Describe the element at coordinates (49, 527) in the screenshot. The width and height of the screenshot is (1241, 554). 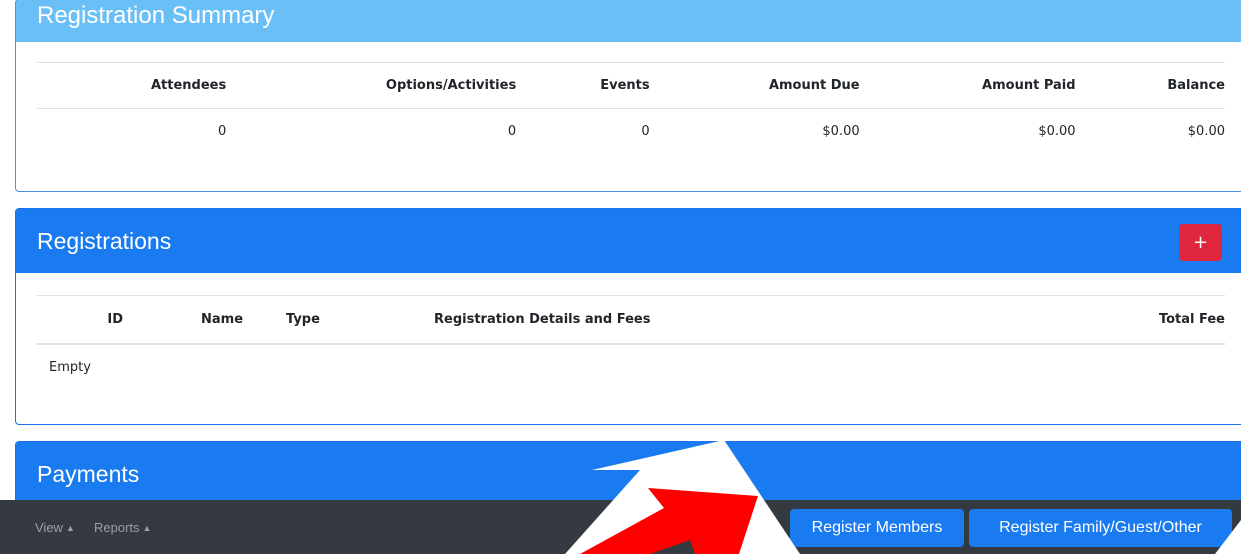
I see `view-label: View` at that location.